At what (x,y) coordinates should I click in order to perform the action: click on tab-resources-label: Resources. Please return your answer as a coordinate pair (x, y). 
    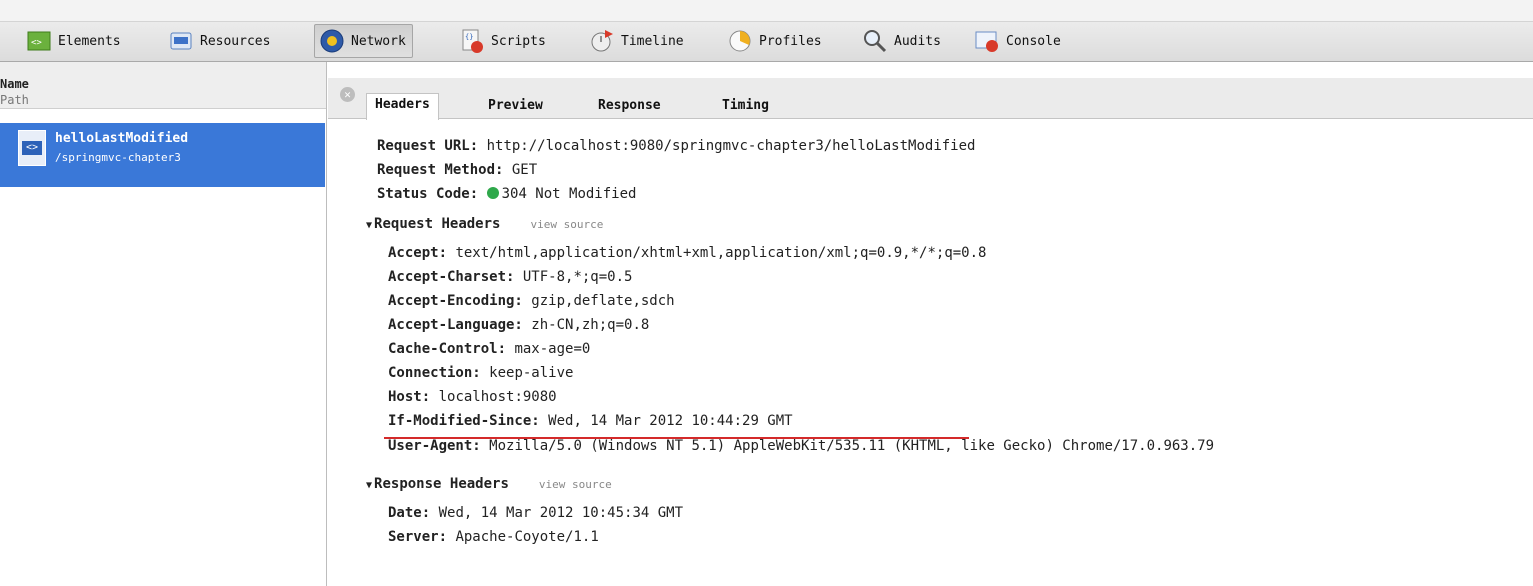
    Looking at the image, I should click on (235, 41).